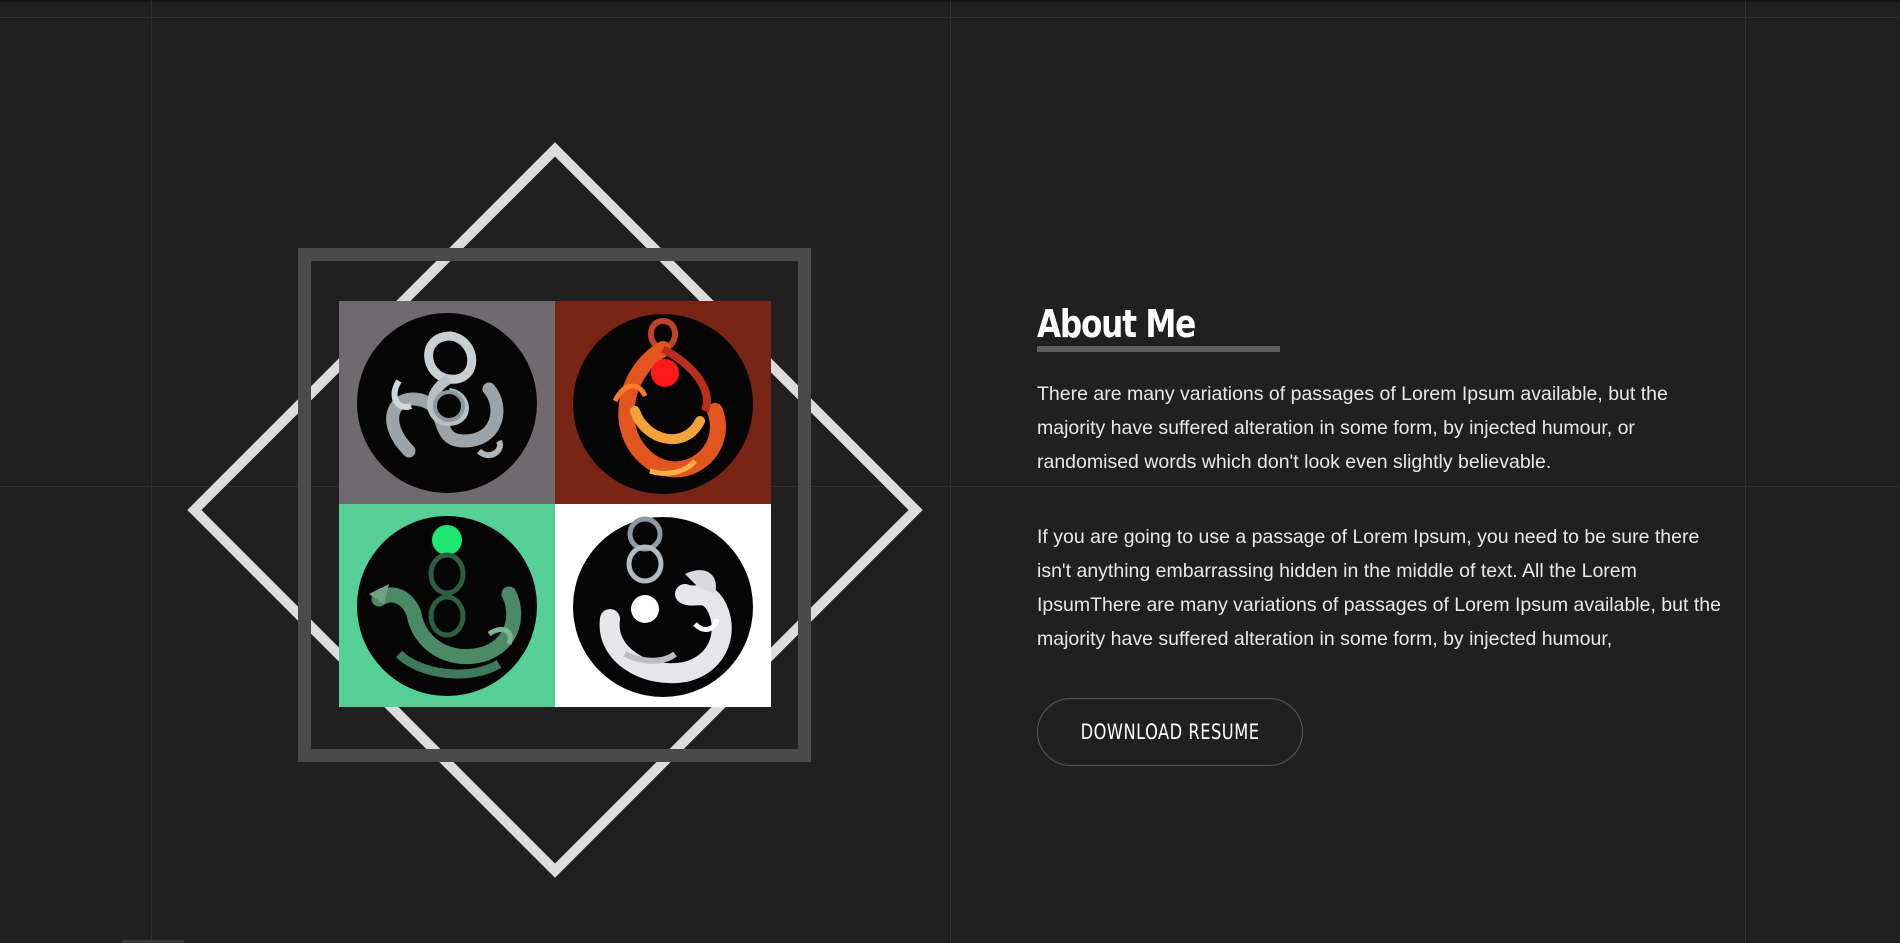 The image size is (1900, 943). Describe the element at coordinates (1116, 324) in the screenshot. I see `section-title: About Me` at that location.